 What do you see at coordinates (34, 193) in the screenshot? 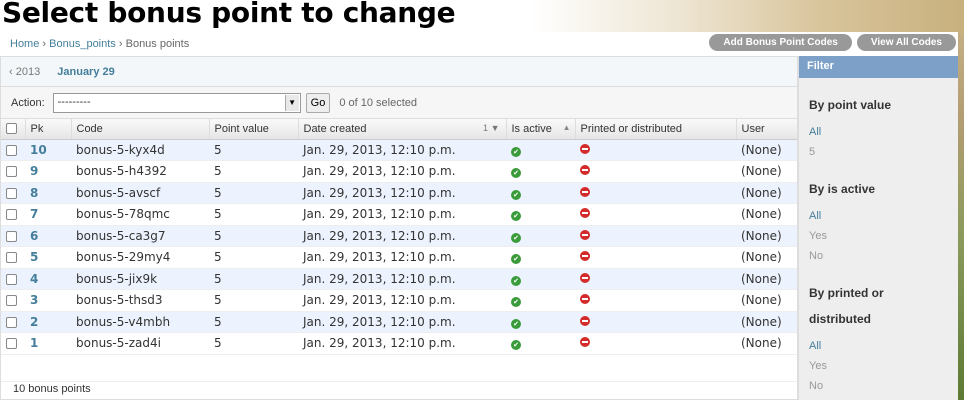
I see `pk-link: 8` at bounding box center [34, 193].